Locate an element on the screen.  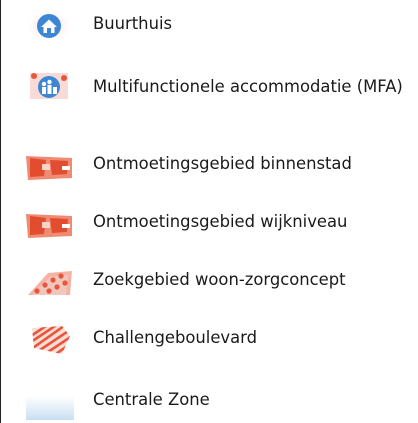
central-zone-icon is located at coordinates (49, 406).